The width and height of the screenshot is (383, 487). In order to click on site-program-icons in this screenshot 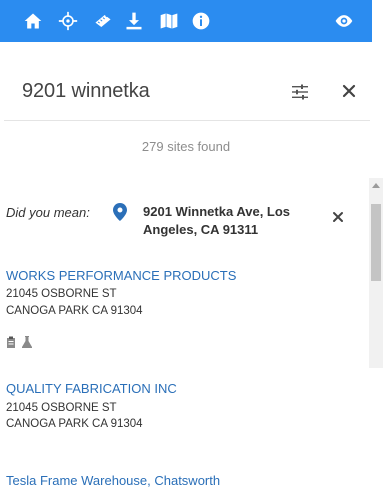, I will do `click(19, 341)`.